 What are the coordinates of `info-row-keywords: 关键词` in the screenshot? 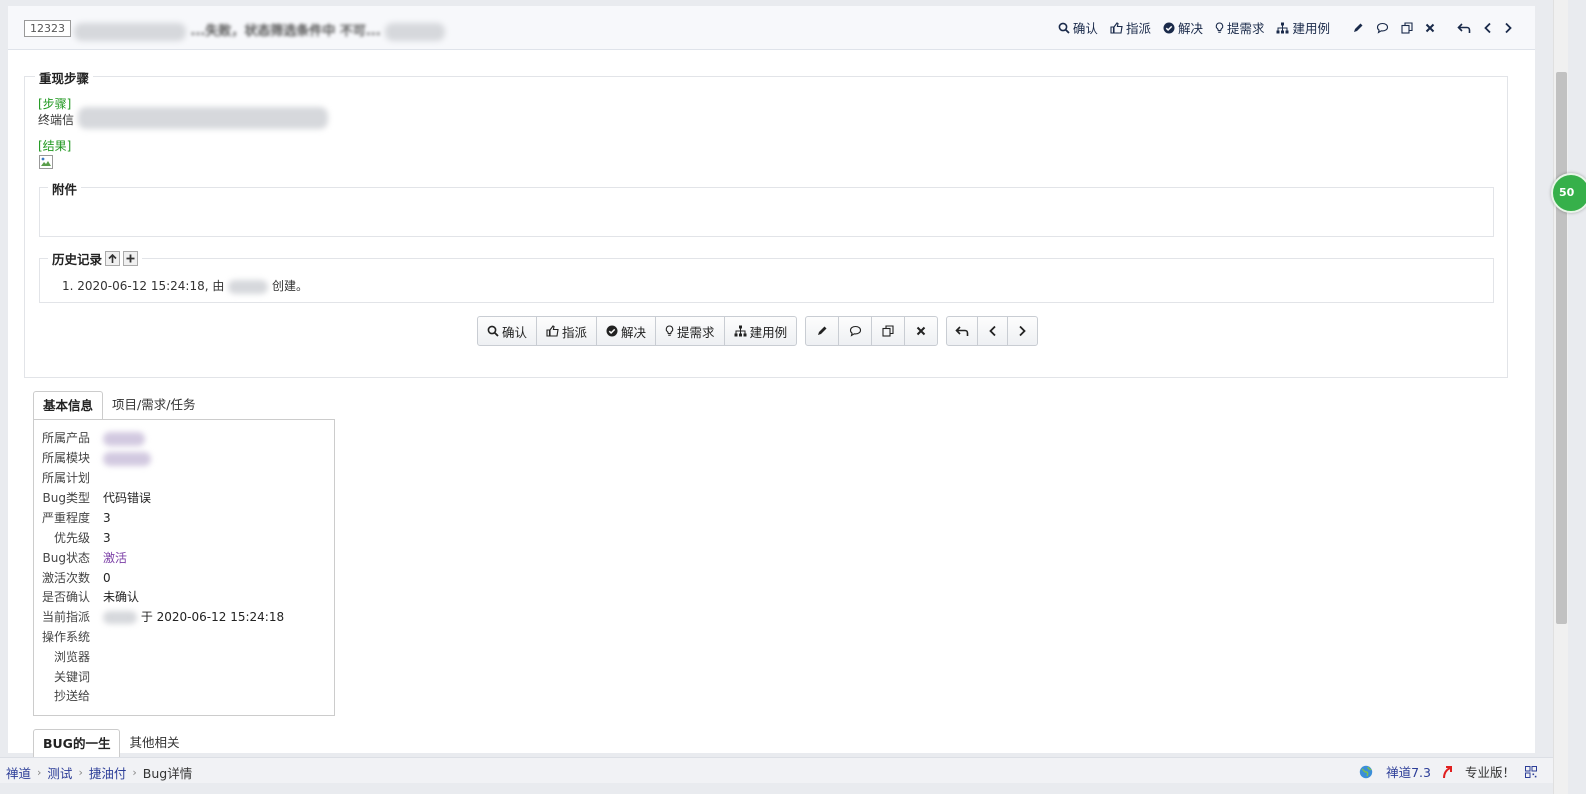 It's located at (184, 677).